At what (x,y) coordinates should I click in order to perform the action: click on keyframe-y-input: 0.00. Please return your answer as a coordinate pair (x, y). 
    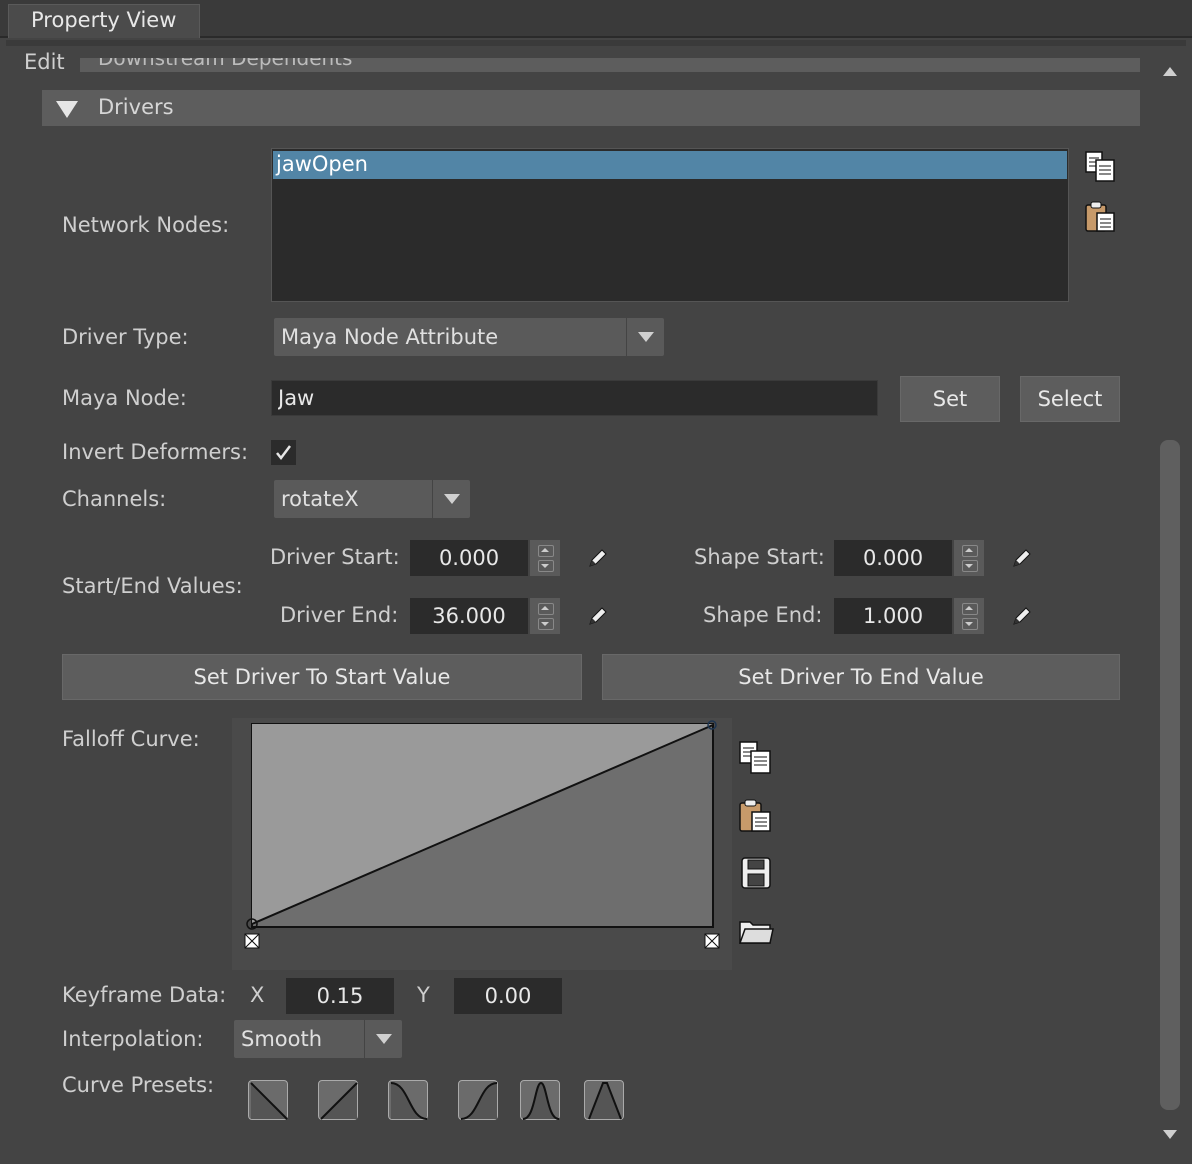
    Looking at the image, I should click on (508, 996).